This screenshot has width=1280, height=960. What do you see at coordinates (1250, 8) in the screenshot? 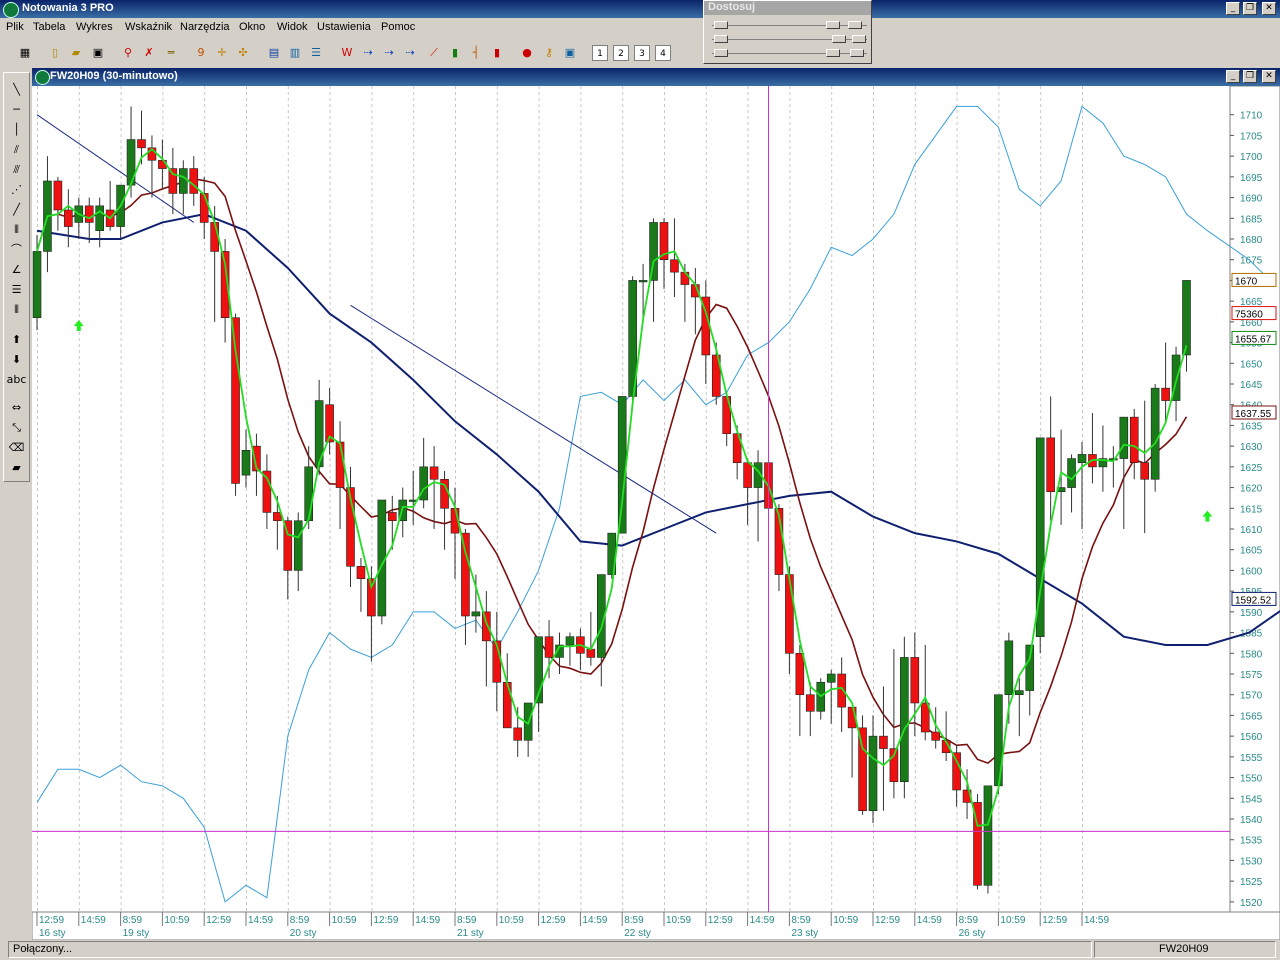
I see `restore-icon: ❐` at bounding box center [1250, 8].